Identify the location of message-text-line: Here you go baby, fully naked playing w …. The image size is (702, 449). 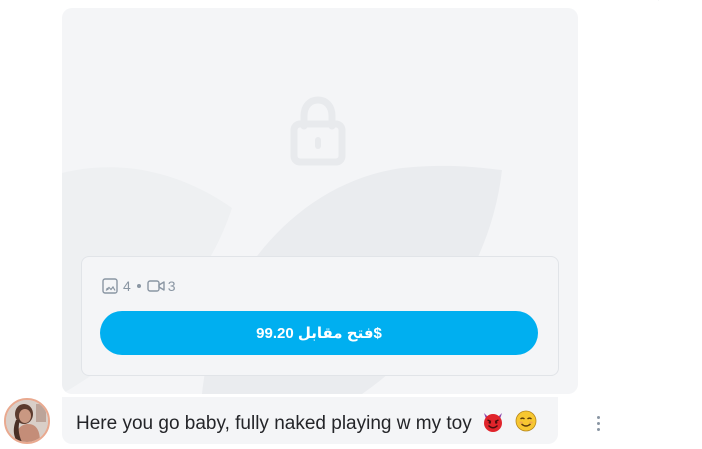
(307, 421).